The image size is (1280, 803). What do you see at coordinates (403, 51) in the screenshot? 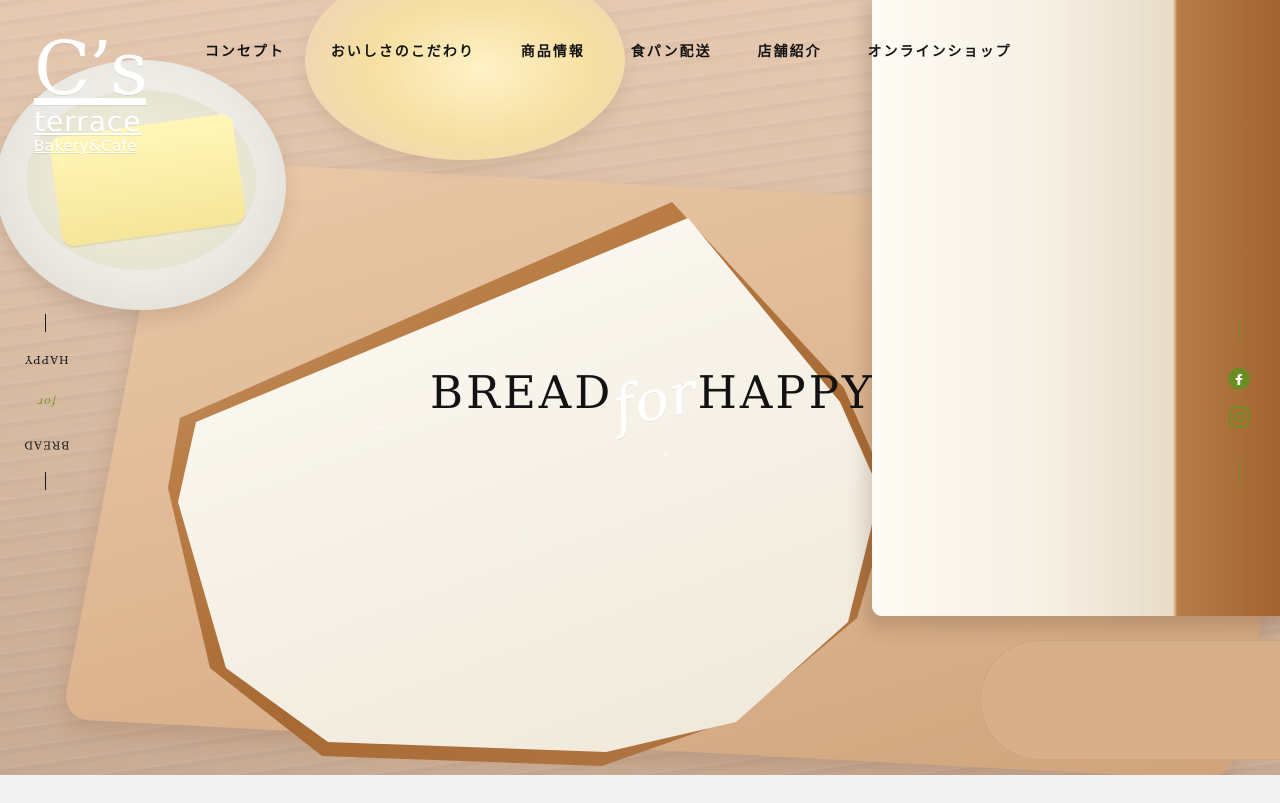
I see `nav-quality: おいしさのこだわり` at bounding box center [403, 51].